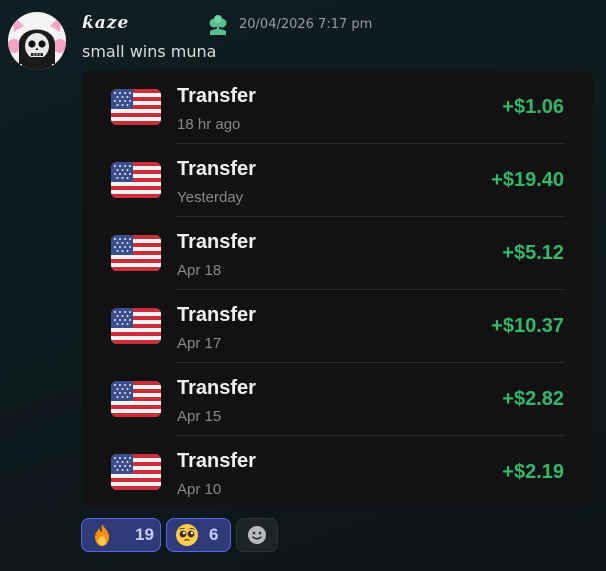 The width and height of the screenshot is (606, 571). What do you see at coordinates (533, 399) in the screenshot?
I see `transfer-amount: +$2.82` at bounding box center [533, 399].